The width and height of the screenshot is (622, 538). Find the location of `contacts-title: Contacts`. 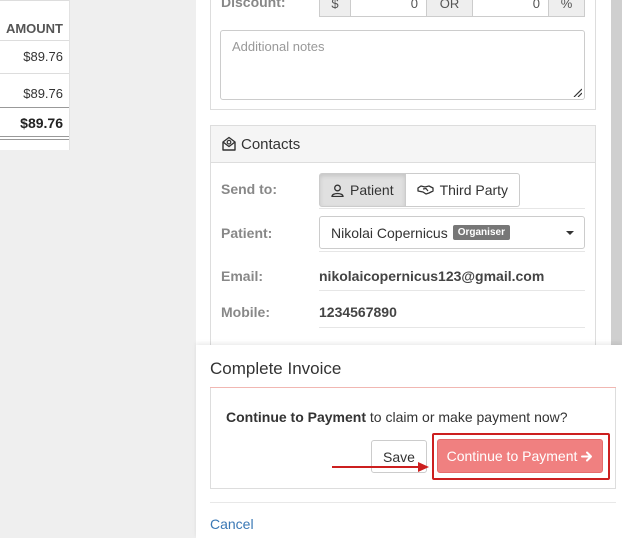

contacts-title: Contacts is located at coordinates (271, 144).